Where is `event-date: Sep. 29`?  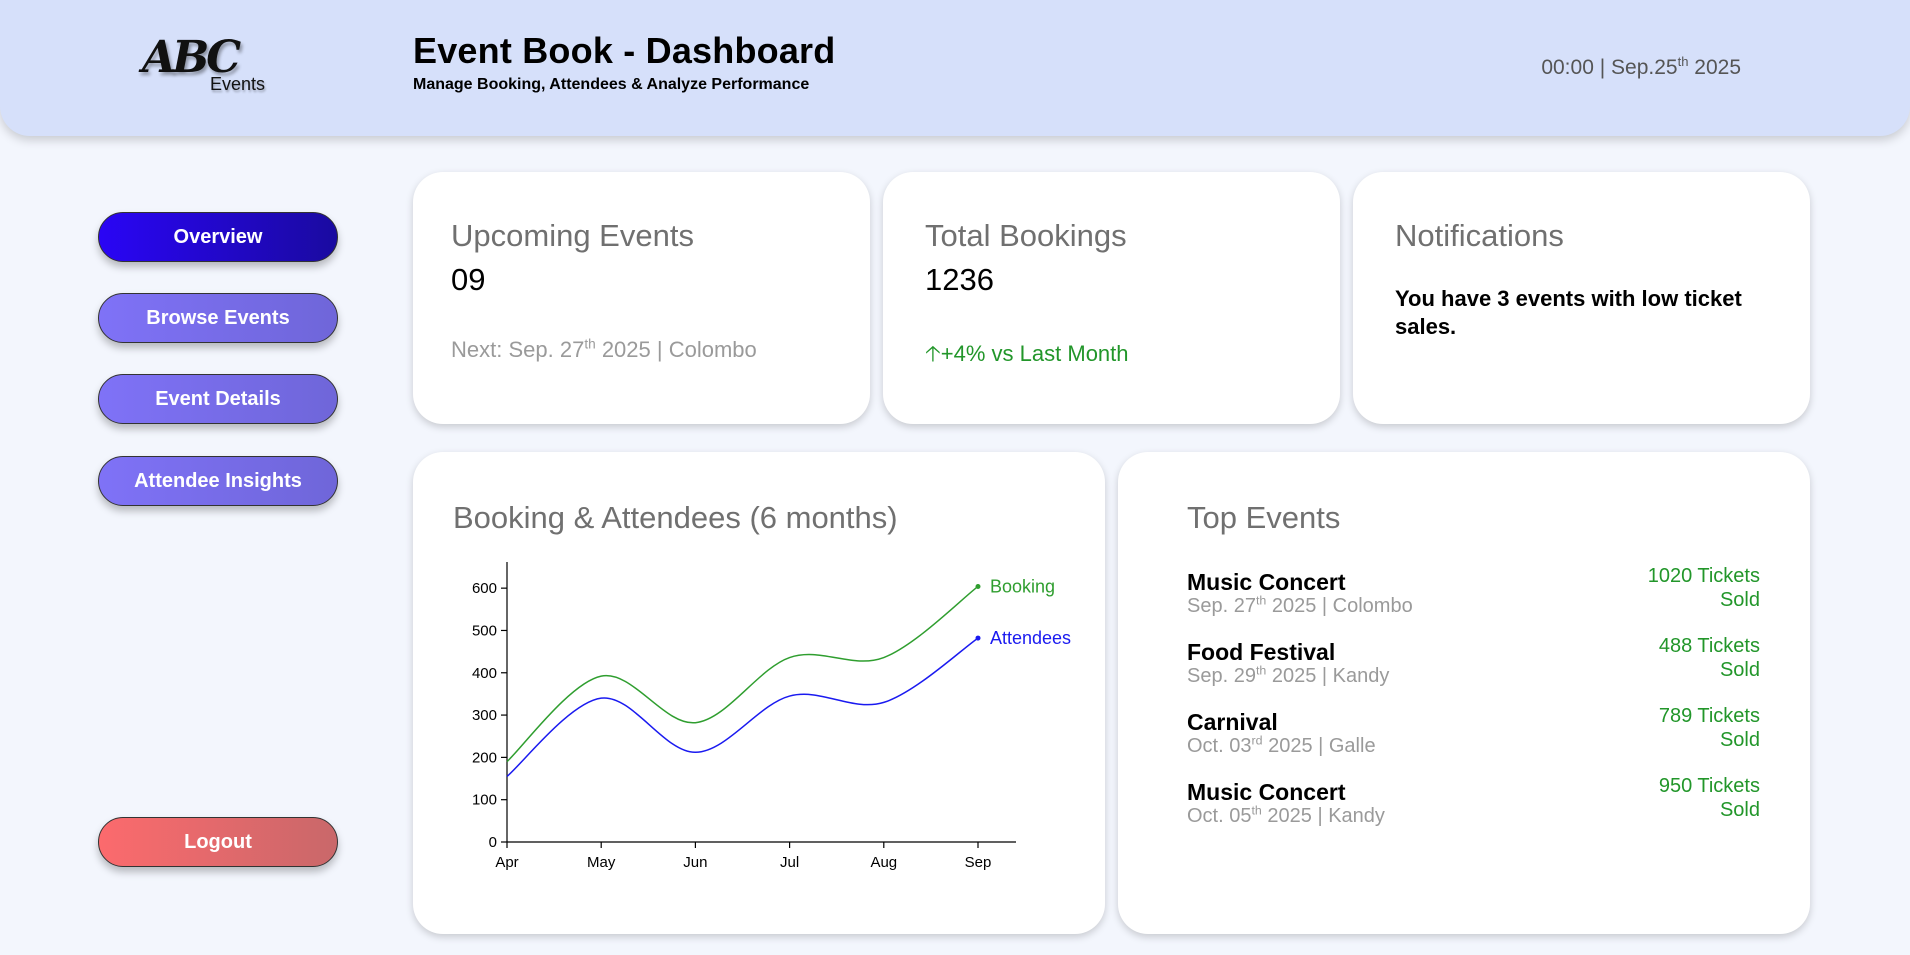 event-date: Sep. 29 is located at coordinates (1221, 676).